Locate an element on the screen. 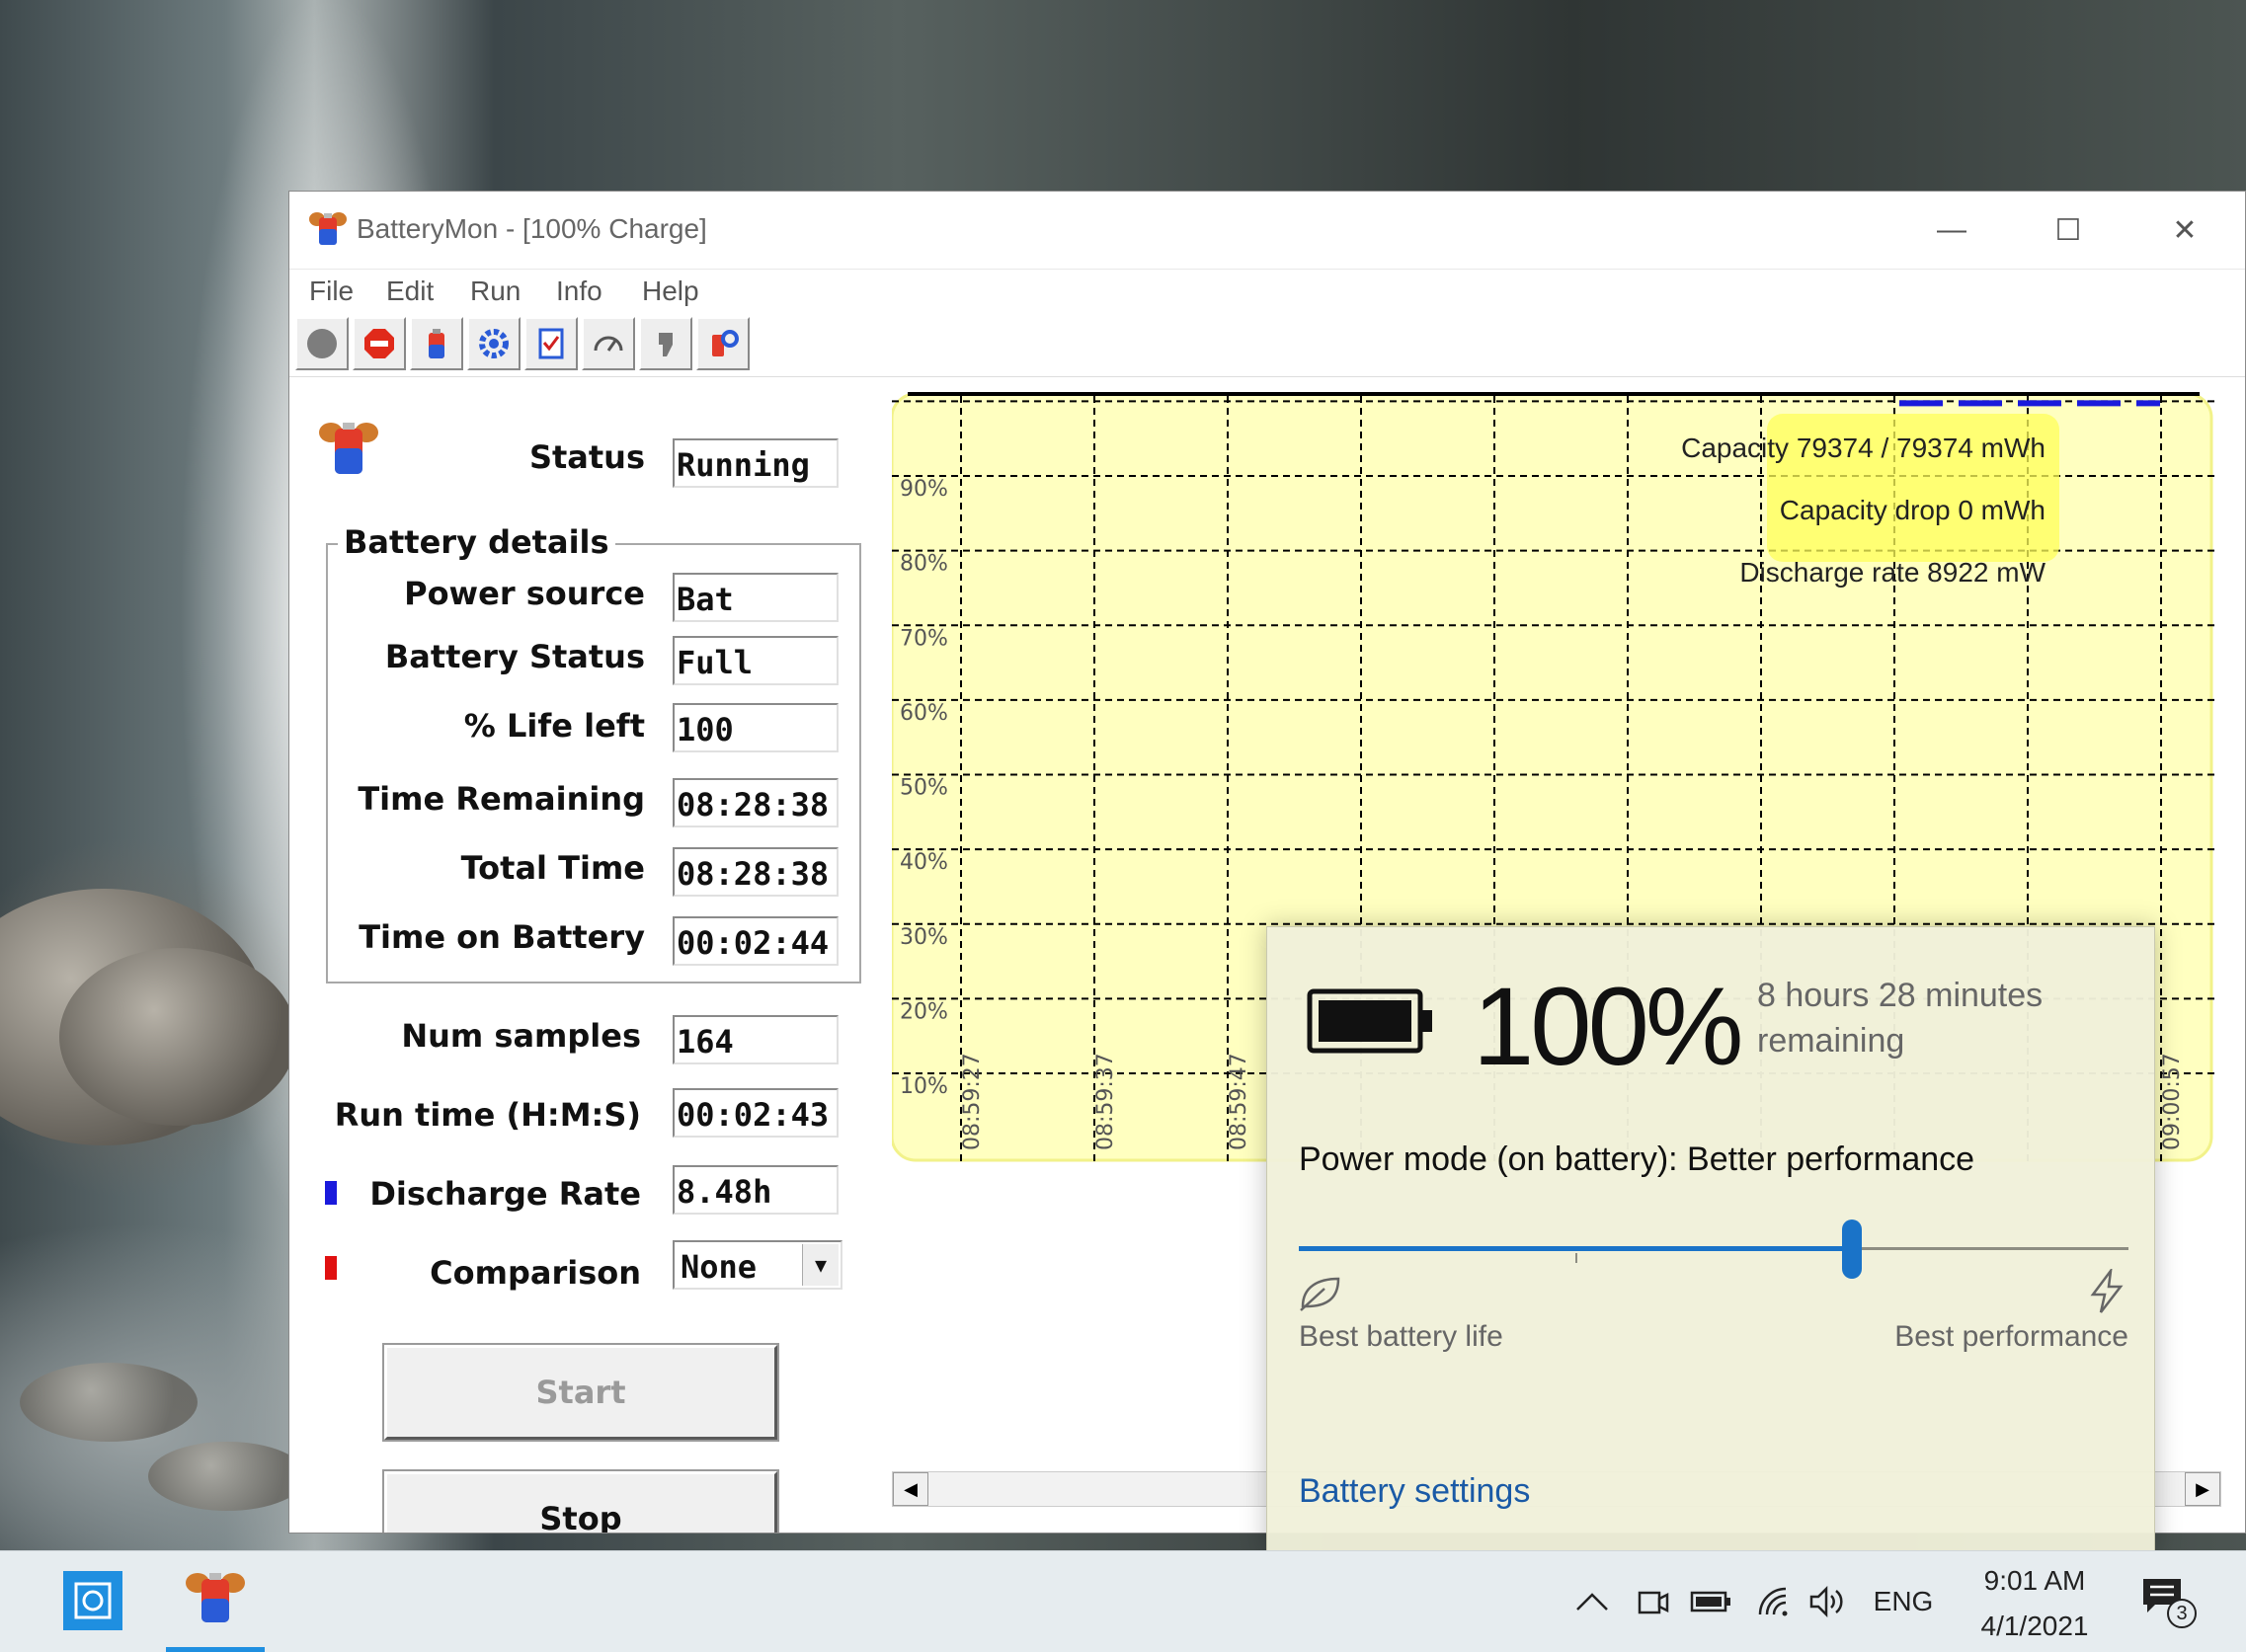  close-button: ✕ is located at coordinates (2184, 230).